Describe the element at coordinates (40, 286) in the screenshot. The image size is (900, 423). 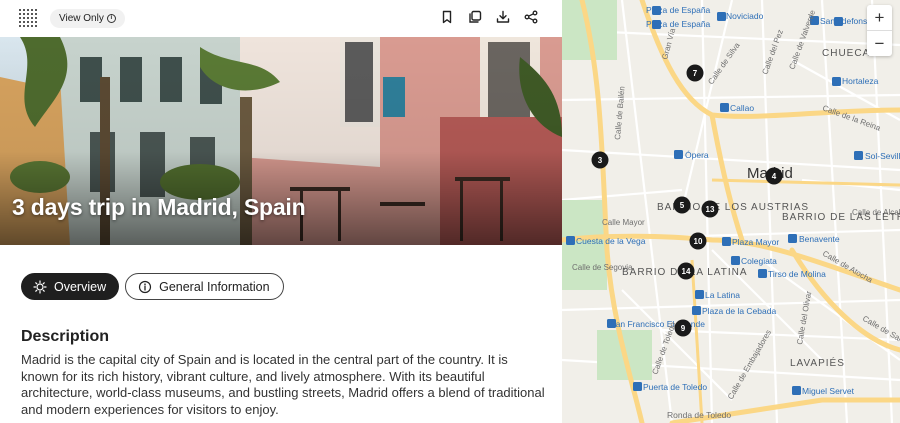
I see `lightbulb-icon` at that location.